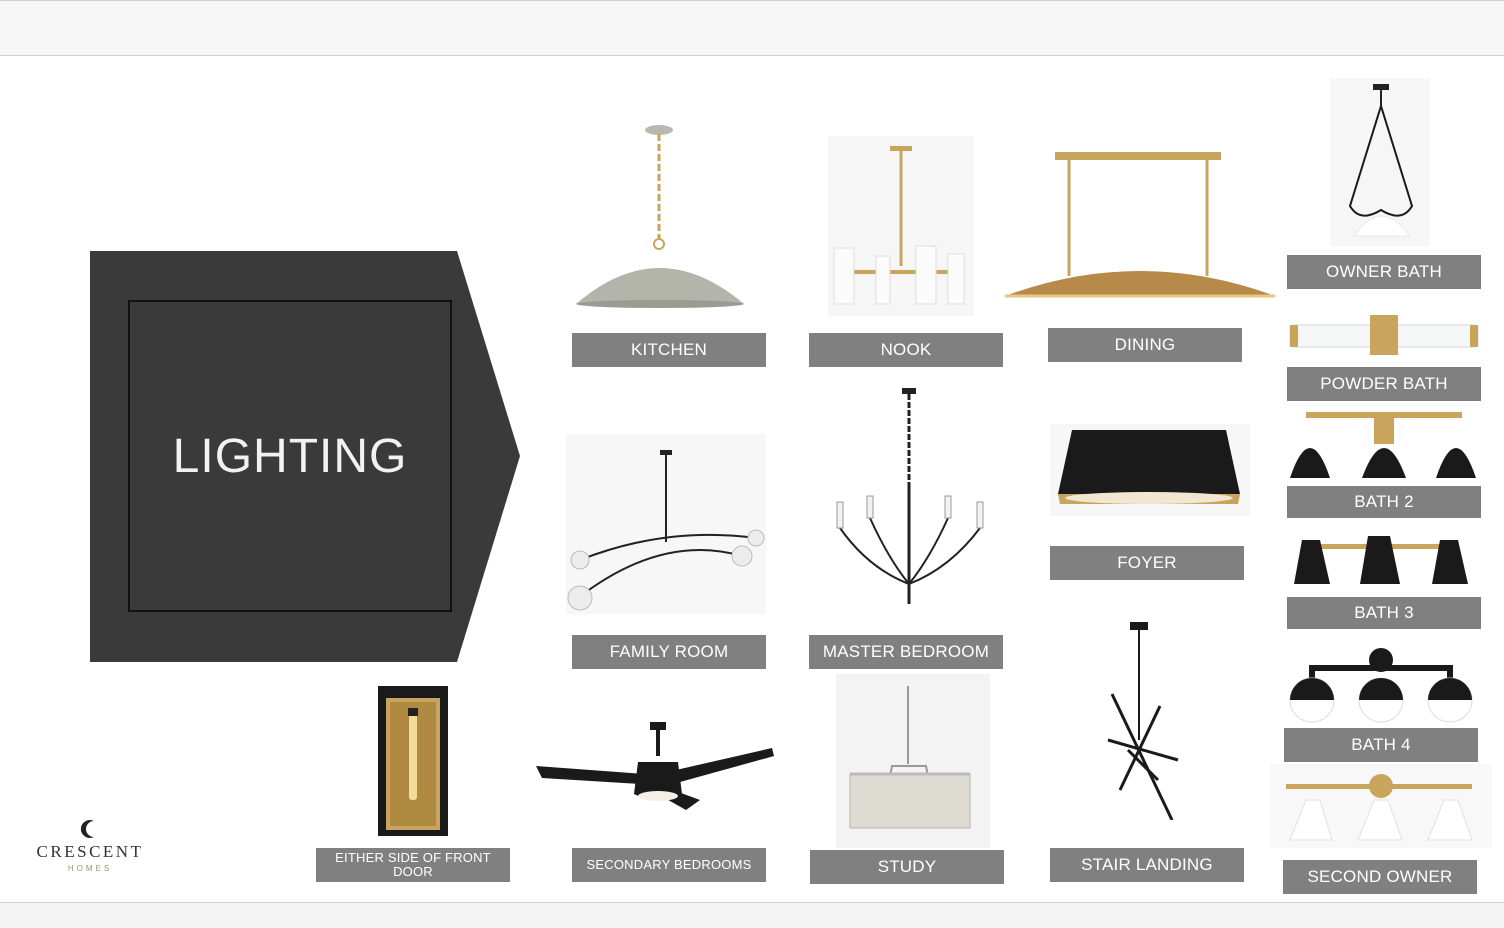  Describe the element at coordinates (660, 216) in the screenshot. I see `kitchen-pendant-image` at that location.